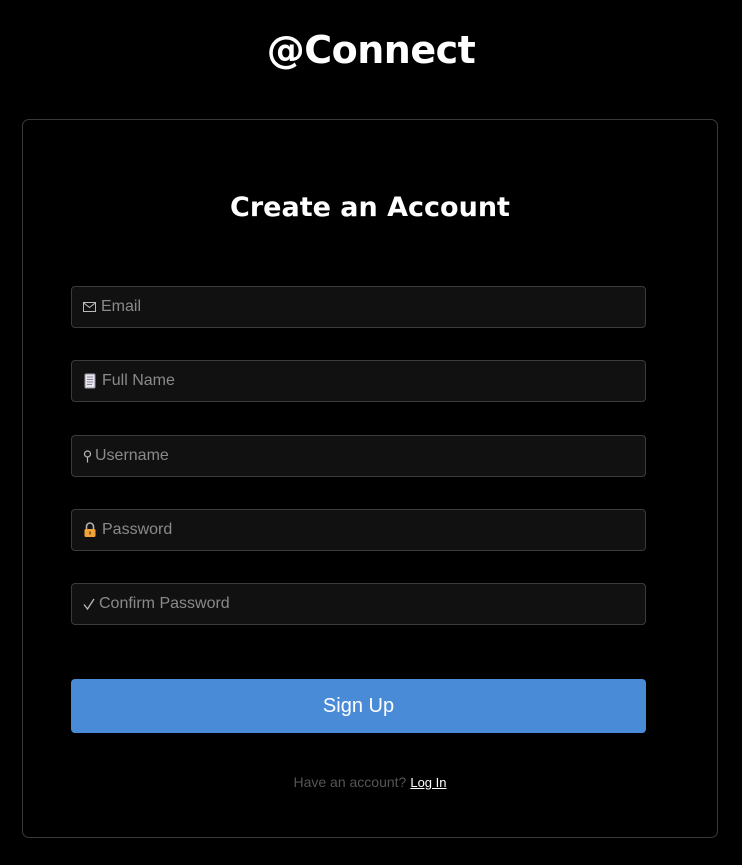 The height and width of the screenshot is (865, 742). Describe the element at coordinates (373, 307) in the screenshot. I see `email-input` at that location.